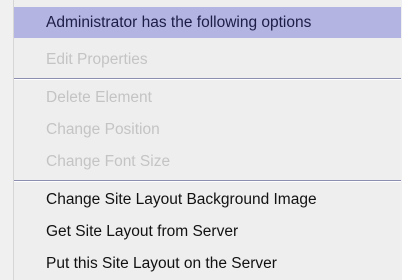  I want to click on menu-item-change-font-size: Change Font Size, so click(108, 161).